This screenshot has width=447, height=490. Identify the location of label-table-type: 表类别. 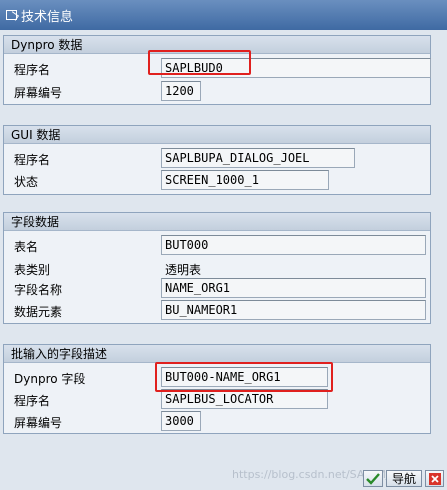
(32, 270).